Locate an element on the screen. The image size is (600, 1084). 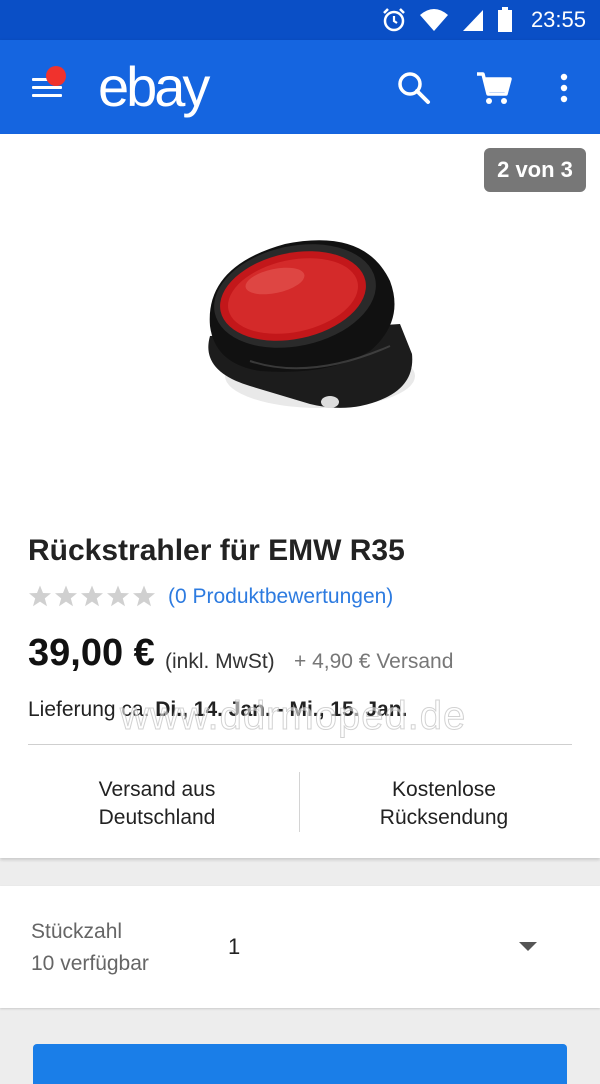
cart-icon is located at coordinates (494, 88).